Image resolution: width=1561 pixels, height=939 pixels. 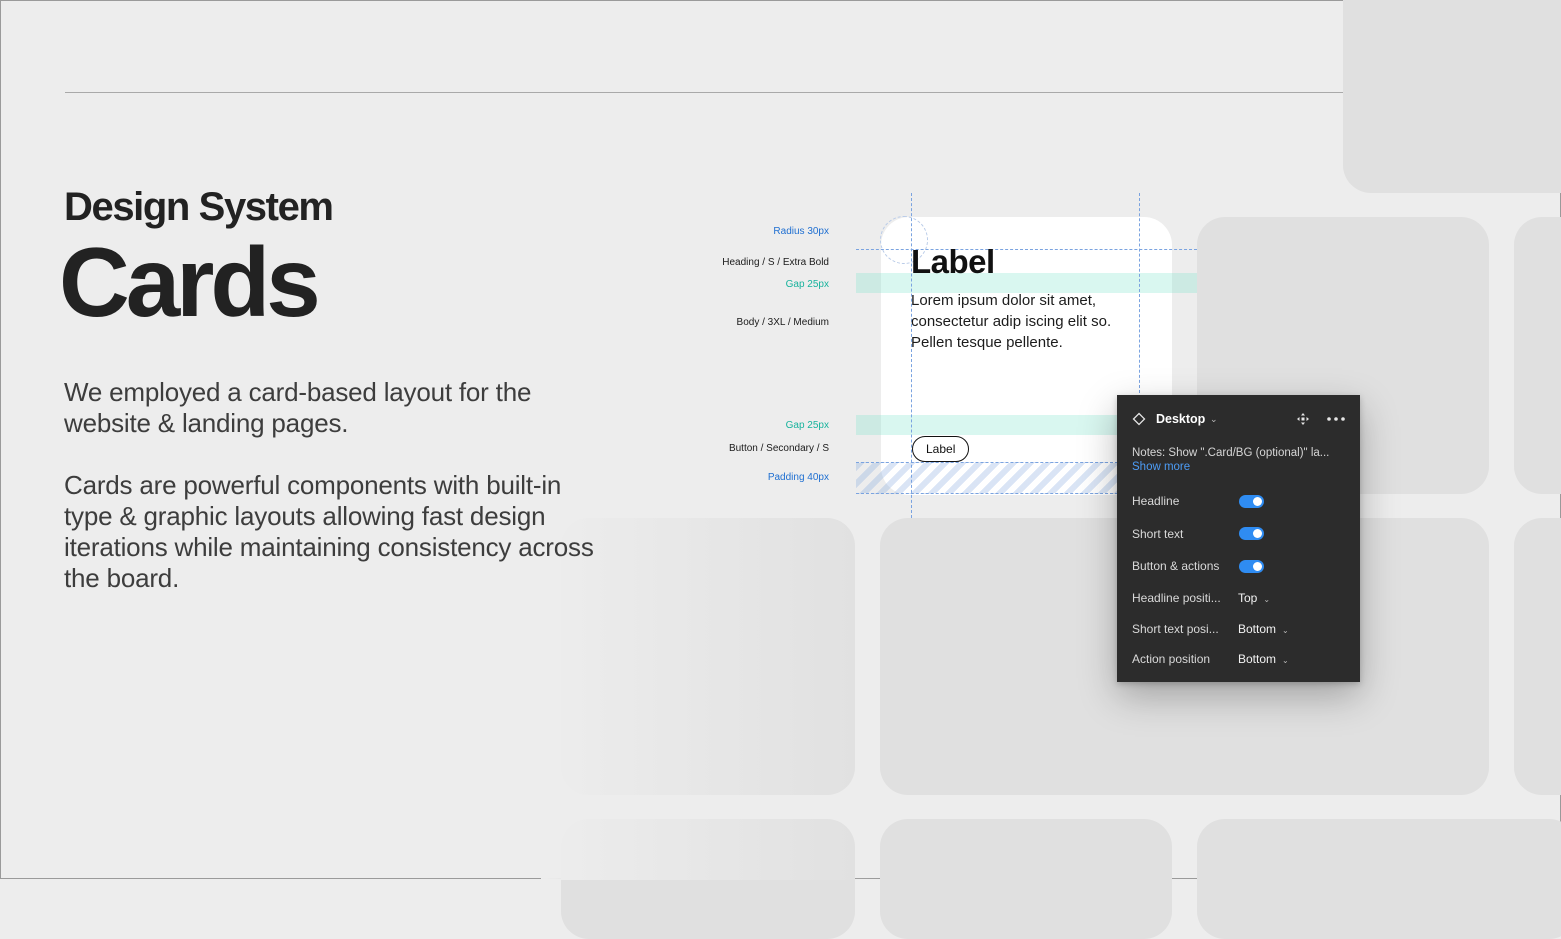 What do you see at coordinates (190, 282) in the screenshot?
I see `page-title: Cards` at bounding box center [190, 282].